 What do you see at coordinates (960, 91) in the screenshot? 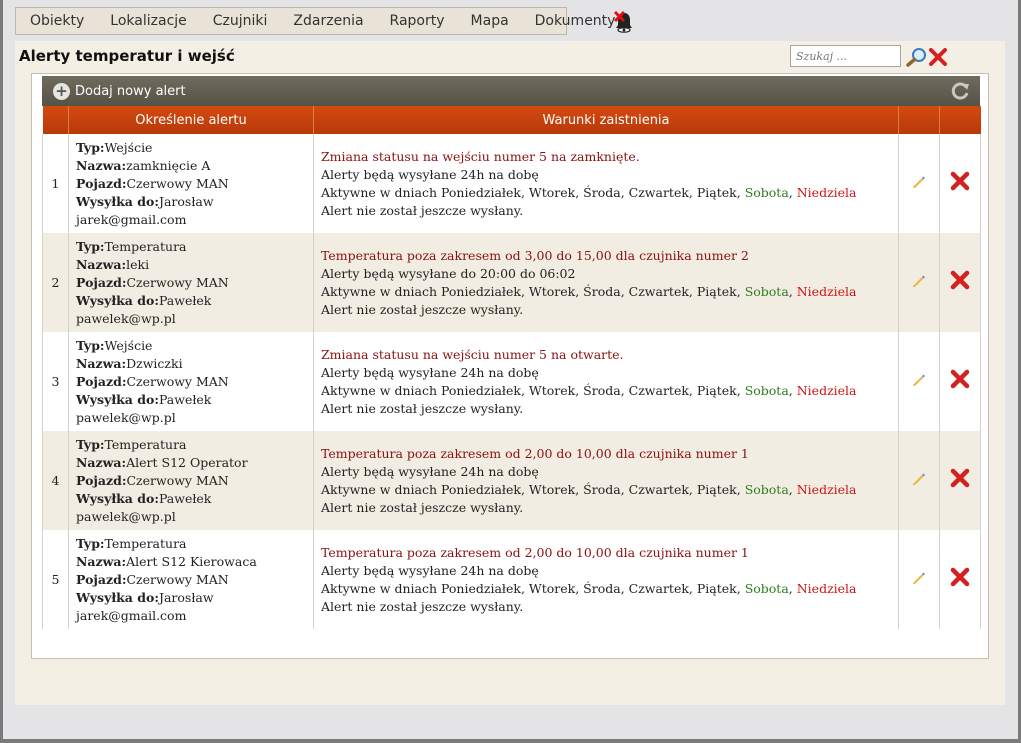
I see `refresh-icon` at bounding box center [960, 91].